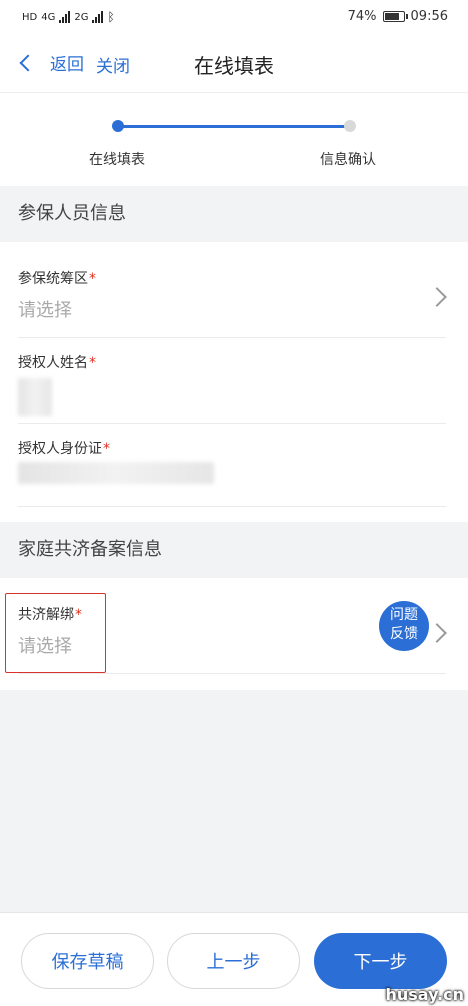 This screenshot has height=1006, width=468. I want to click on blurred-name-value, so click(35, 397).